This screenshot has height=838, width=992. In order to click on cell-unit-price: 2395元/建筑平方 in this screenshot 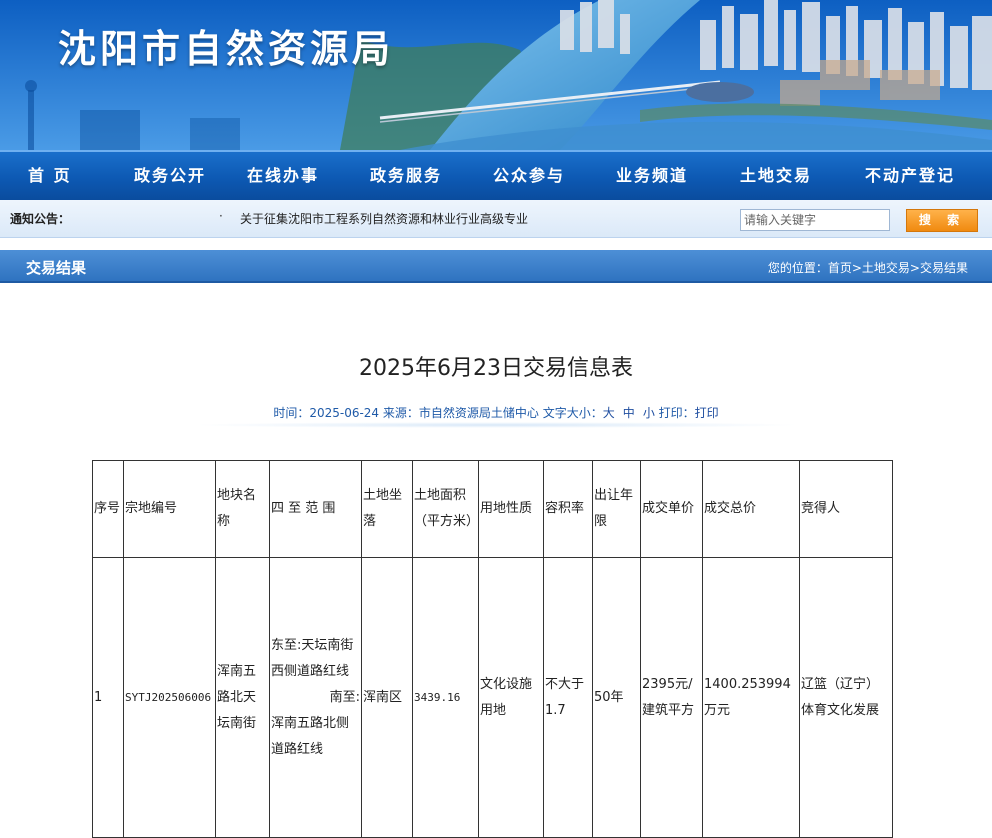, I will do `click(671, 697)`.